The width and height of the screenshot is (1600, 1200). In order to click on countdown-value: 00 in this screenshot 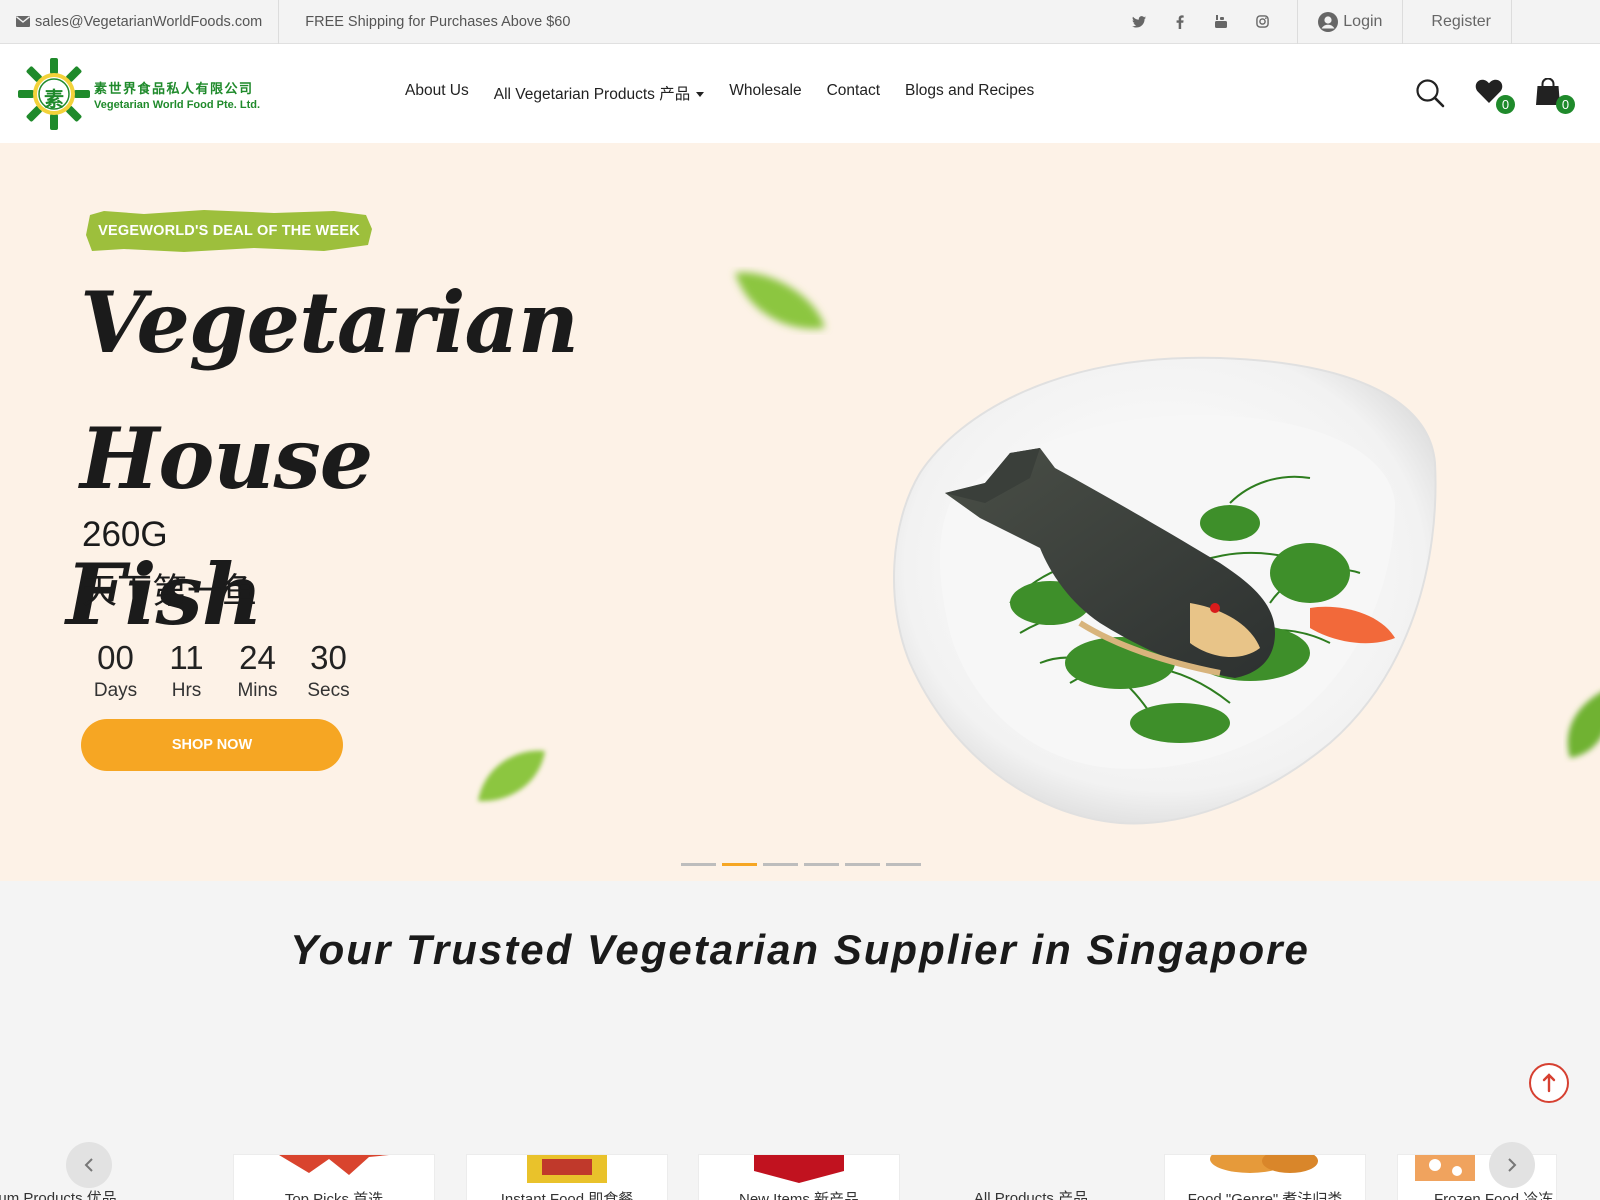, I will do `click(115, 657)`.